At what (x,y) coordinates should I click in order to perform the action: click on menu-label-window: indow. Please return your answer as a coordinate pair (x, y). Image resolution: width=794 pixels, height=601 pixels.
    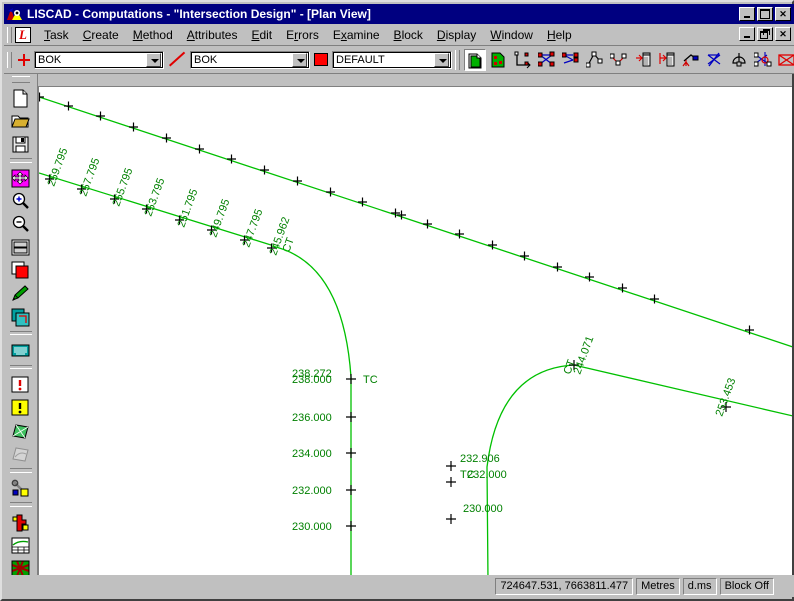
    Looking at the image, I should click on (517, 34).